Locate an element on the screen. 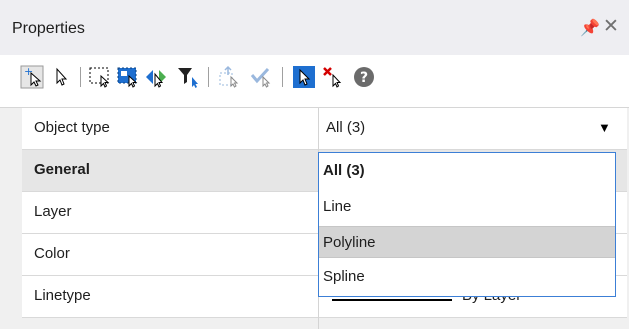 This screenshot has width=629, height=329. dropdown-option-all: All (3) is located at coordinates (467, 171).